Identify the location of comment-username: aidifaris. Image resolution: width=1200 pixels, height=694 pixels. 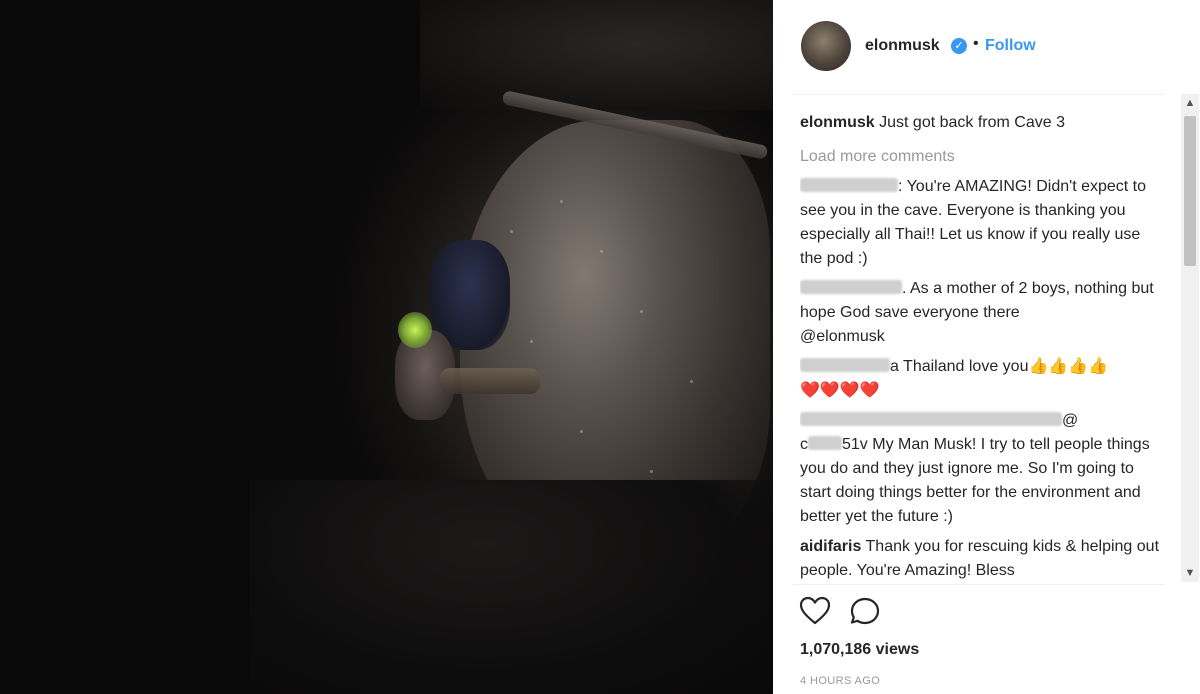
(830, 546).